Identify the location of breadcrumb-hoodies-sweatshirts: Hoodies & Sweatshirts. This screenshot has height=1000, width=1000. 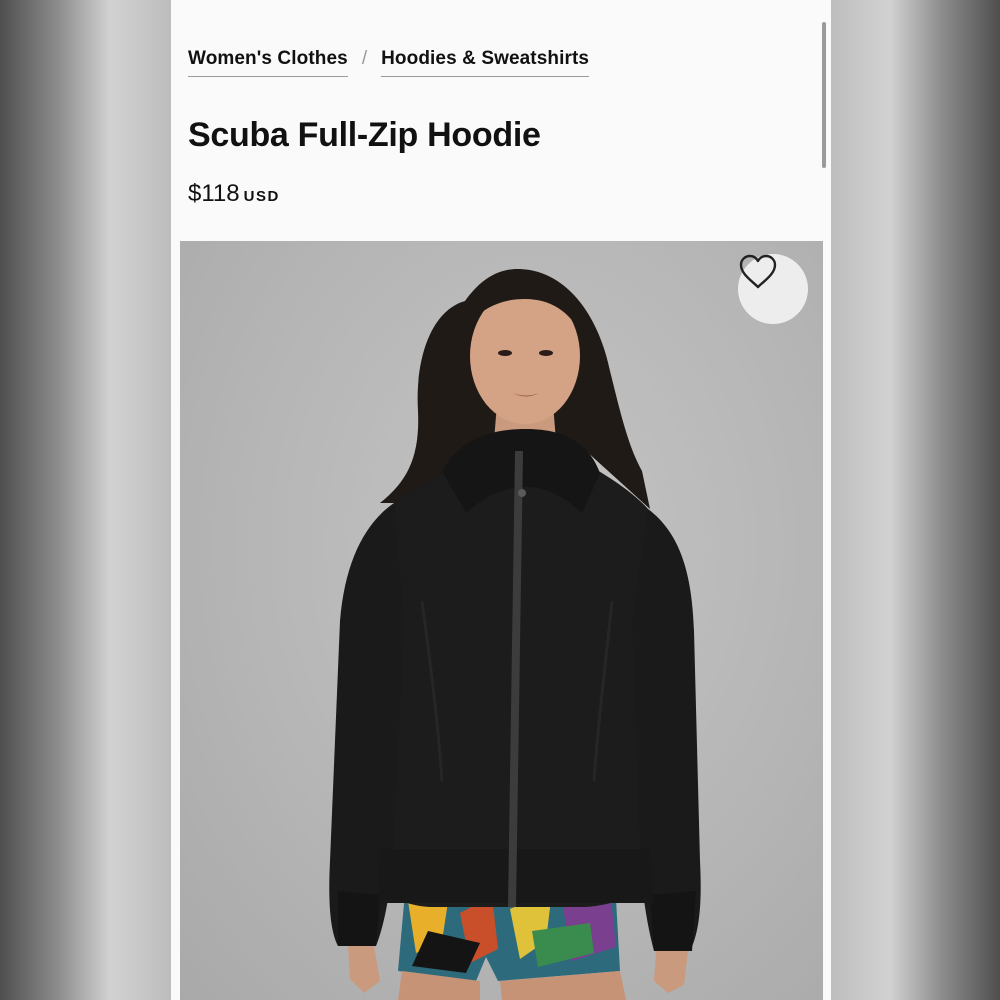
(485, 62).